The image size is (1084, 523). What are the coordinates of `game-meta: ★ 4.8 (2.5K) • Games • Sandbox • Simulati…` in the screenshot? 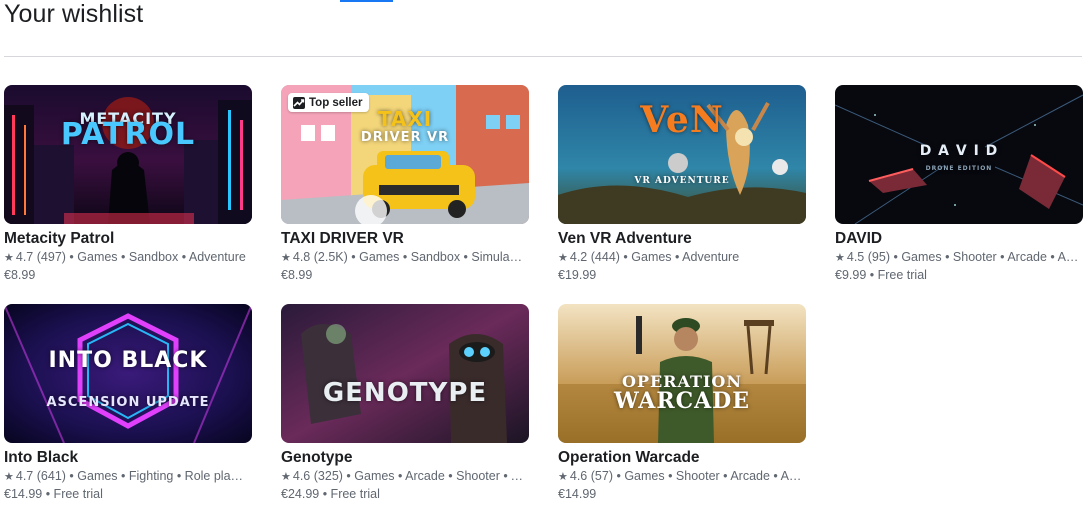 It's located at (403, 258).